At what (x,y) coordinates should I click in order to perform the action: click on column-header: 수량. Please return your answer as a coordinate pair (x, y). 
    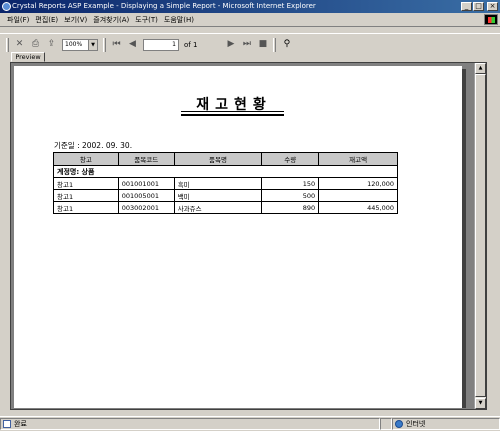
    Looking at the image, I should click on (290, 159).